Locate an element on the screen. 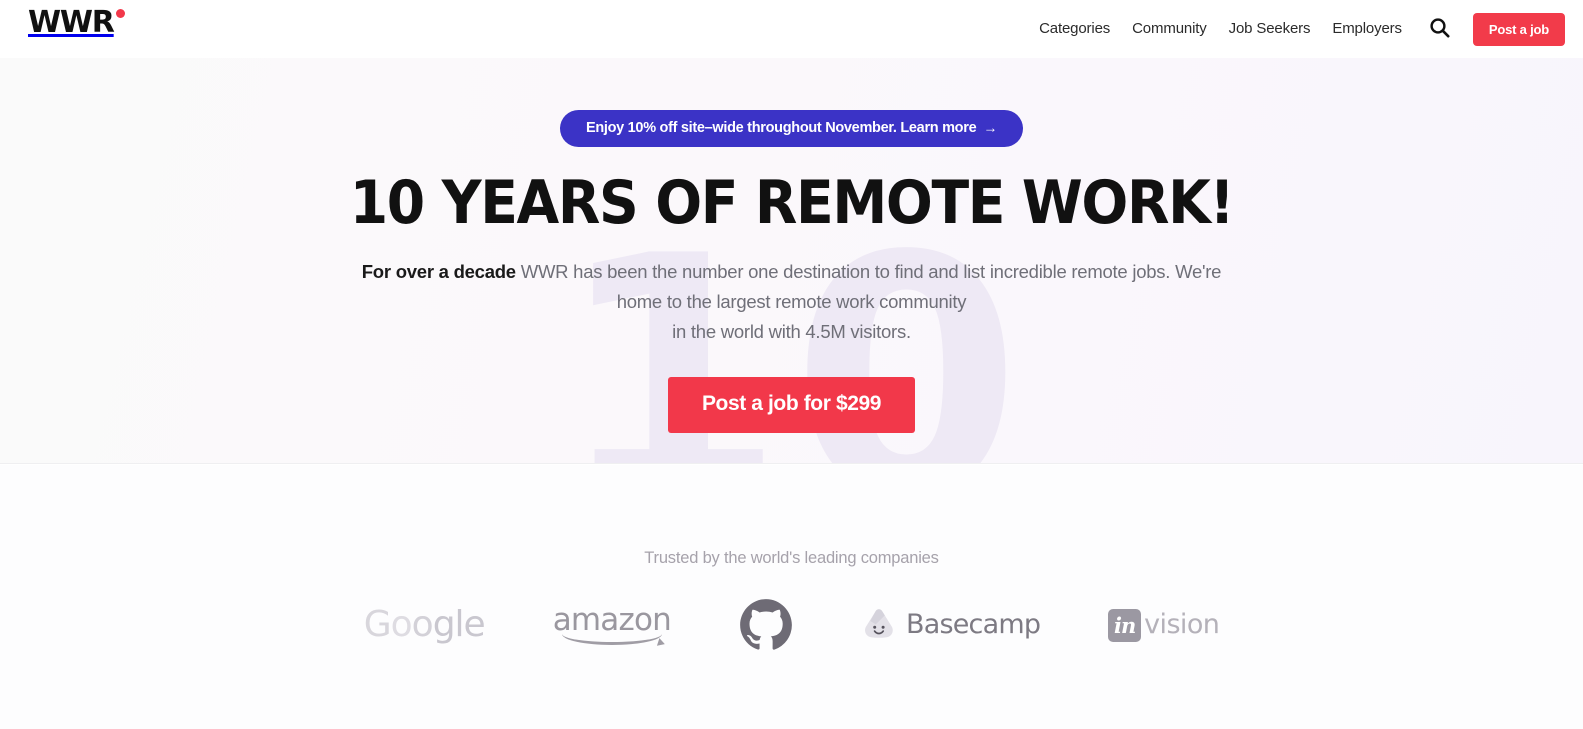  hero-subtitle-bold: For over a decade is located at coordinates (438, 271).